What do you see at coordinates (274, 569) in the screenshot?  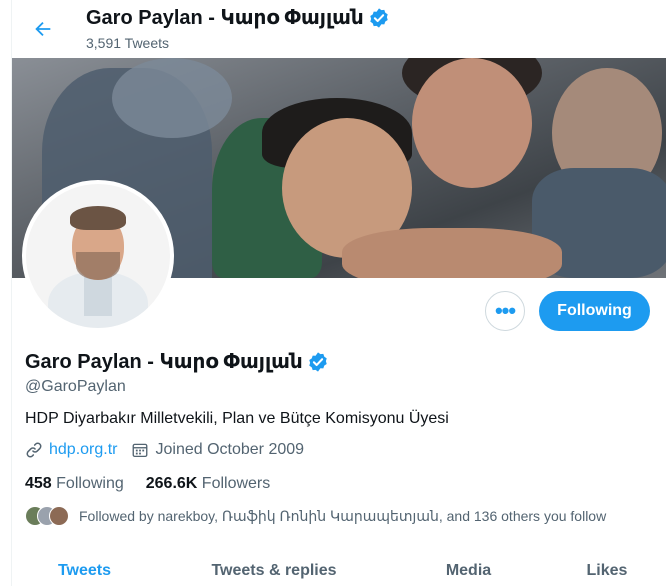 I see `tab-tweets-replies: Tweets & replies` at bounding box center [274, 569].